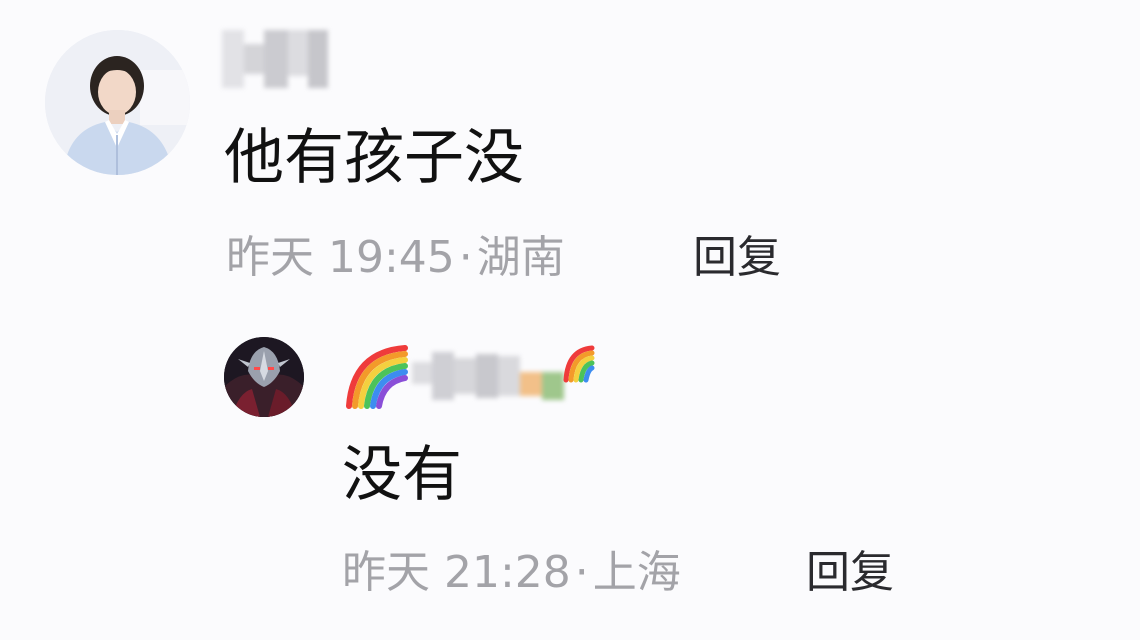 Image resolution: width=1140 pixels, height=640 pixels. I want to click on reply-meta: 昨天 21:28 · 上海, so click(511, 573).